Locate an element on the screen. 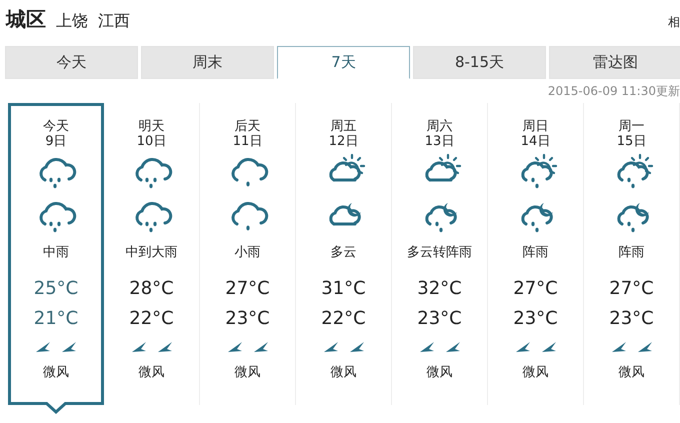 Image resolution: width=680 pixels, height=423 pixels. weather-description: 中雨 is located at coordinates (56, 253).